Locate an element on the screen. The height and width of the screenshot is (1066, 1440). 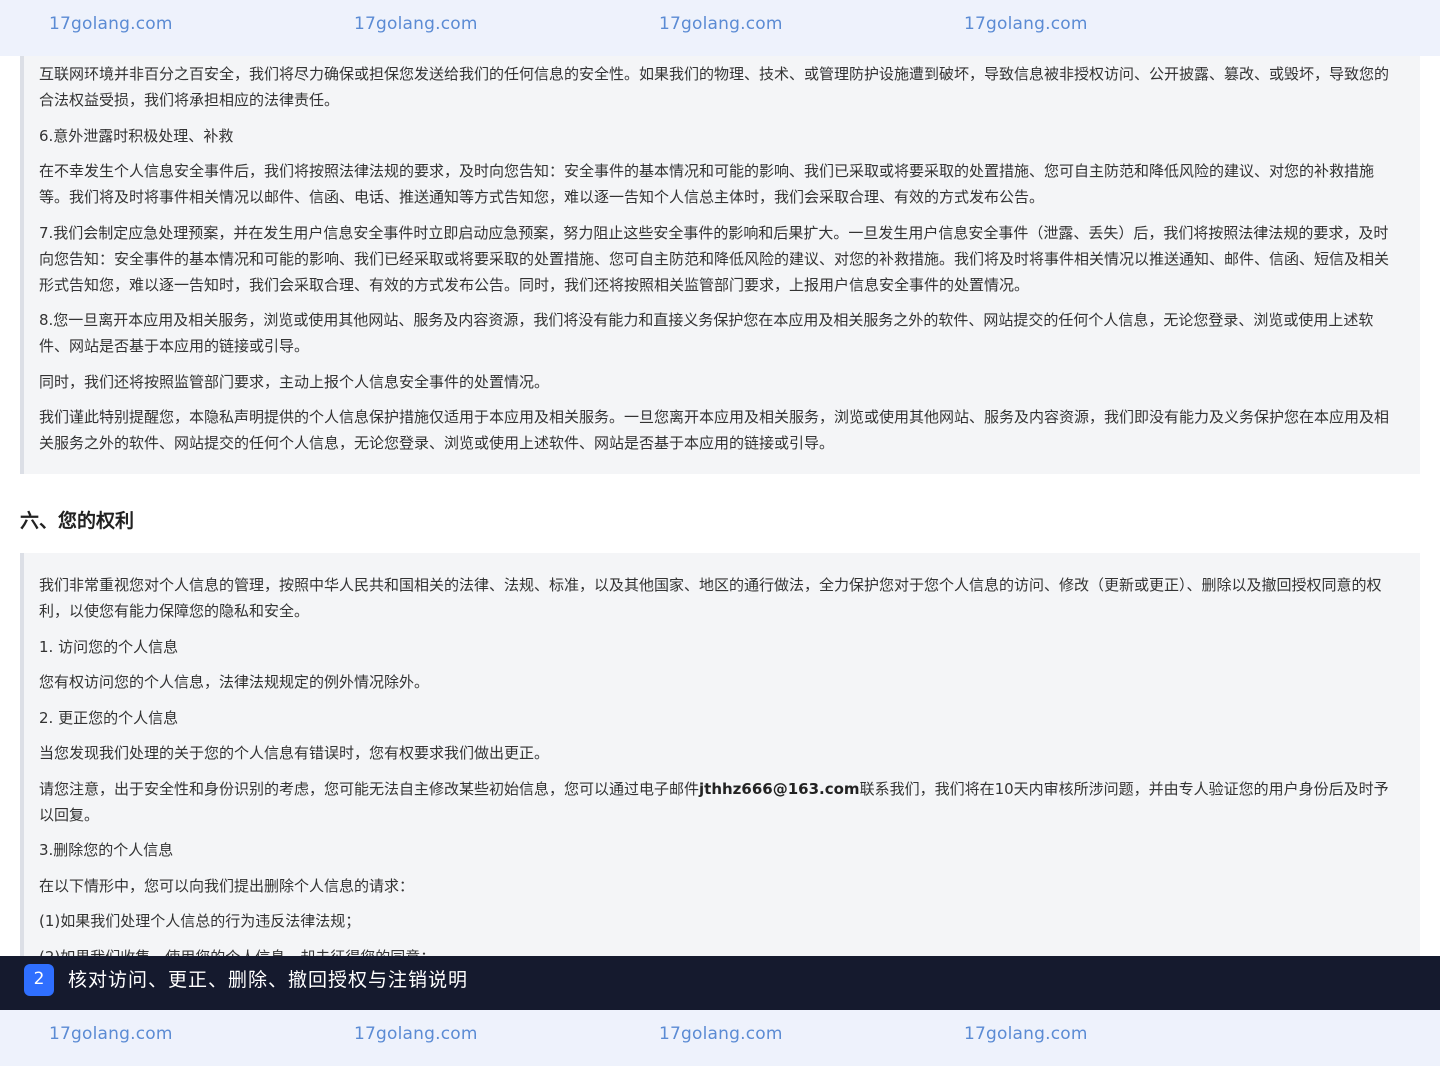
contact-email: jthhz666@163.com is located at coordinates (779, 788).